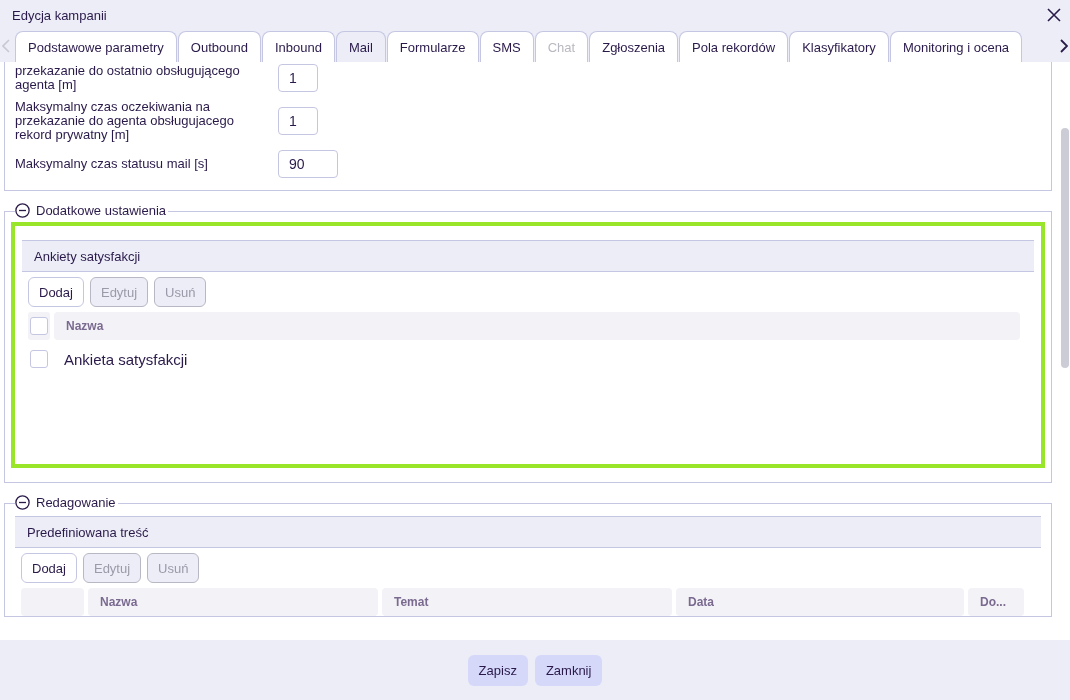 Image resolution: width=1070 pixels, height=700 pixels. I want to click on header-cell, so click(52, 602).